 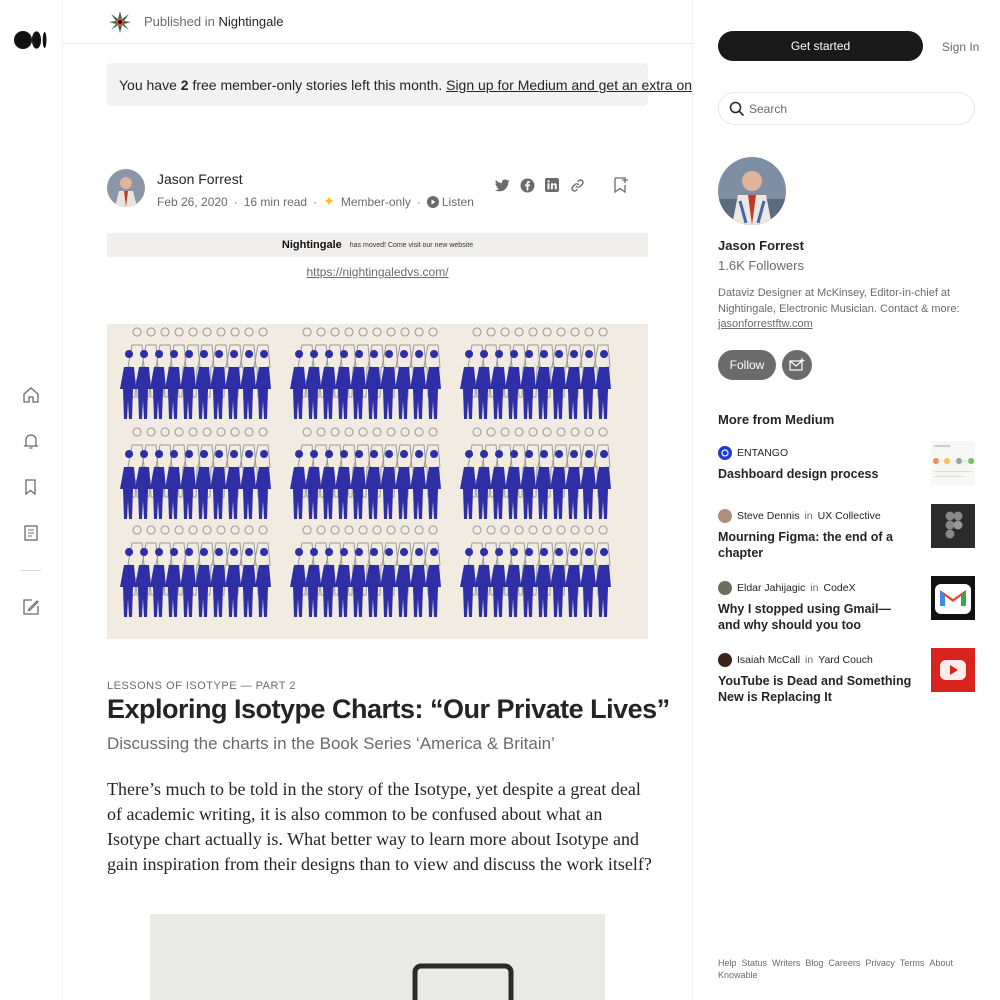 I want to click on stories-icon, so click(x=31, y=533).